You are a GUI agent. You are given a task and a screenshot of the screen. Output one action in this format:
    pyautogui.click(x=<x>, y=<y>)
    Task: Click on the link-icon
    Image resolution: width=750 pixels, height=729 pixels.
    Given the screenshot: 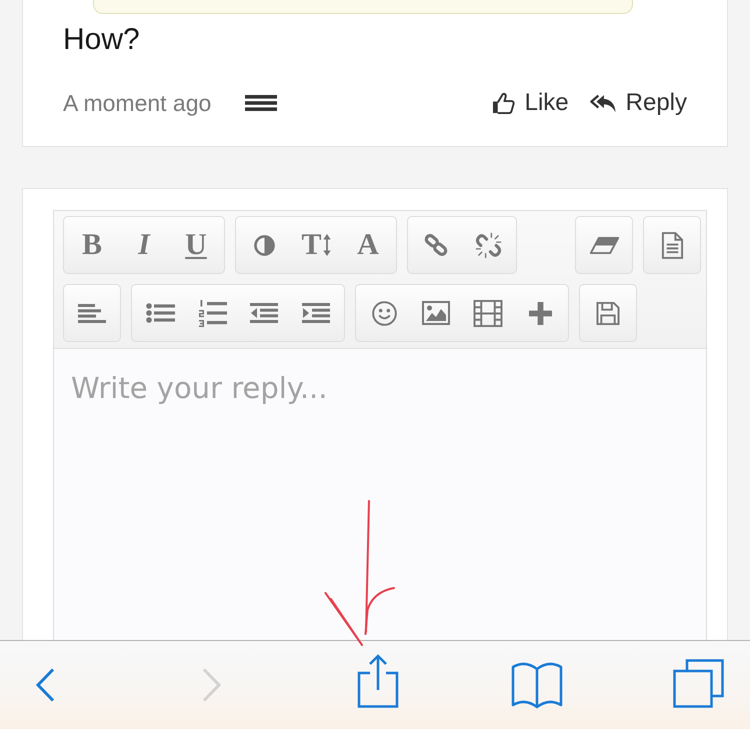 What is the action you would take?
    pyautogui.click(x=436, y=245)
    